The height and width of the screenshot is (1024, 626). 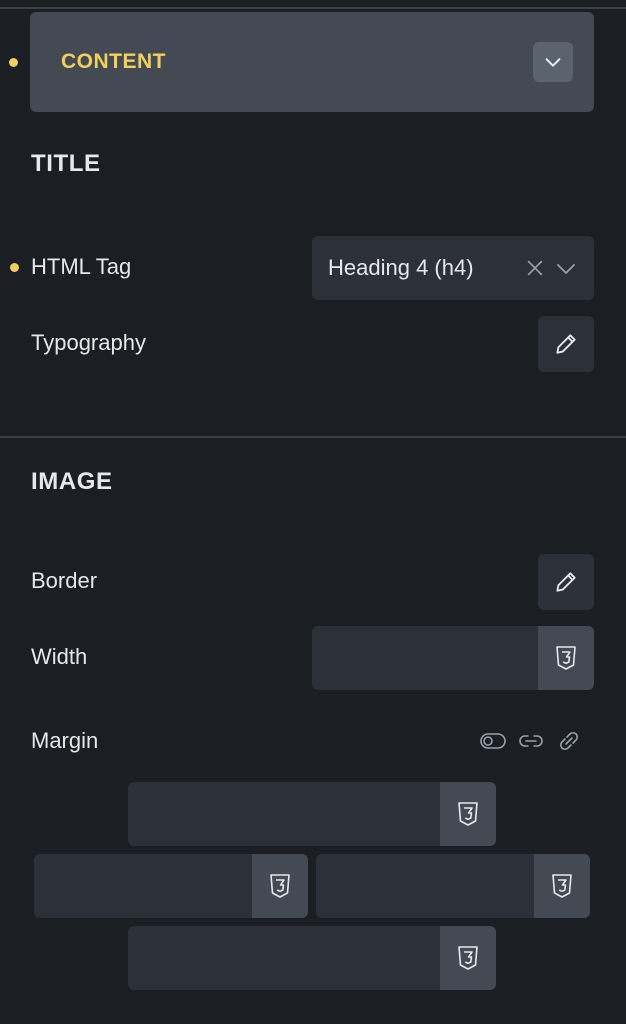 What do you see at coordinates (401, 267) in the screenshot?
I see `html-tag-value: Heading 4 (h4)` at bounding box center [401, 267].